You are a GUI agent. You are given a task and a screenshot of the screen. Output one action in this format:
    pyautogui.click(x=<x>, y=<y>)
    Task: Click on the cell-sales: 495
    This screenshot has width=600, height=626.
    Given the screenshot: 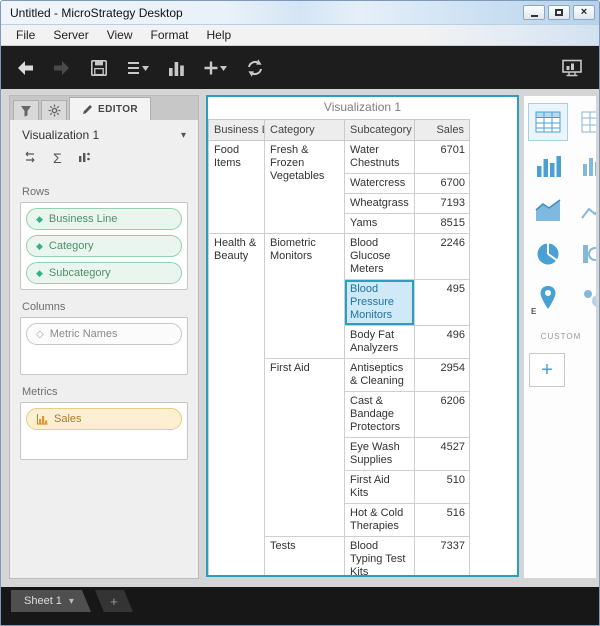 What is the action you would take?
    pyautogui.click(x=442, y=302)
    